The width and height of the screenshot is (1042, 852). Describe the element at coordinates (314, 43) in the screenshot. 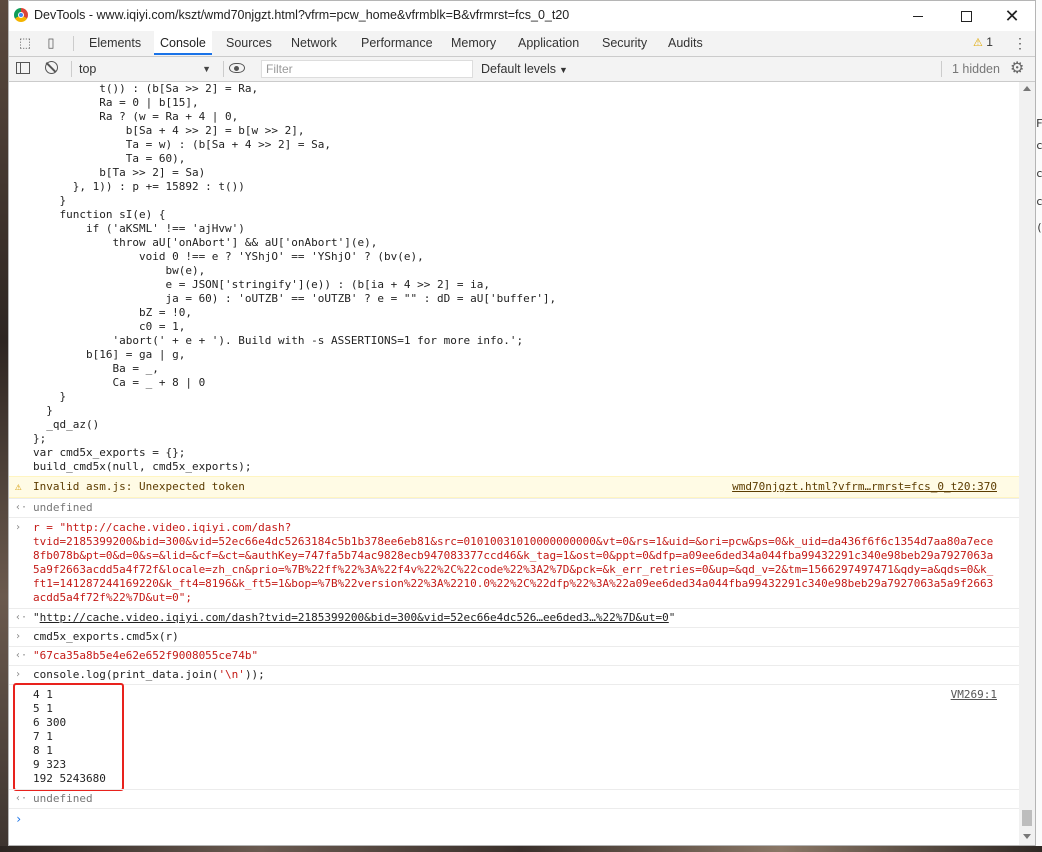

I see `tab-network: Network` at that location.